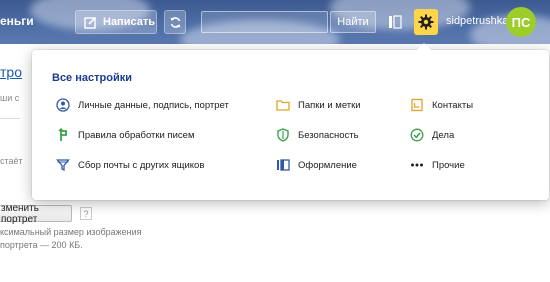 Image resolution: width=550 pixels, height=282 pixels. Describe the element at coordinates (424, 47) in the screenshot. I see `popup-caret` at that location.